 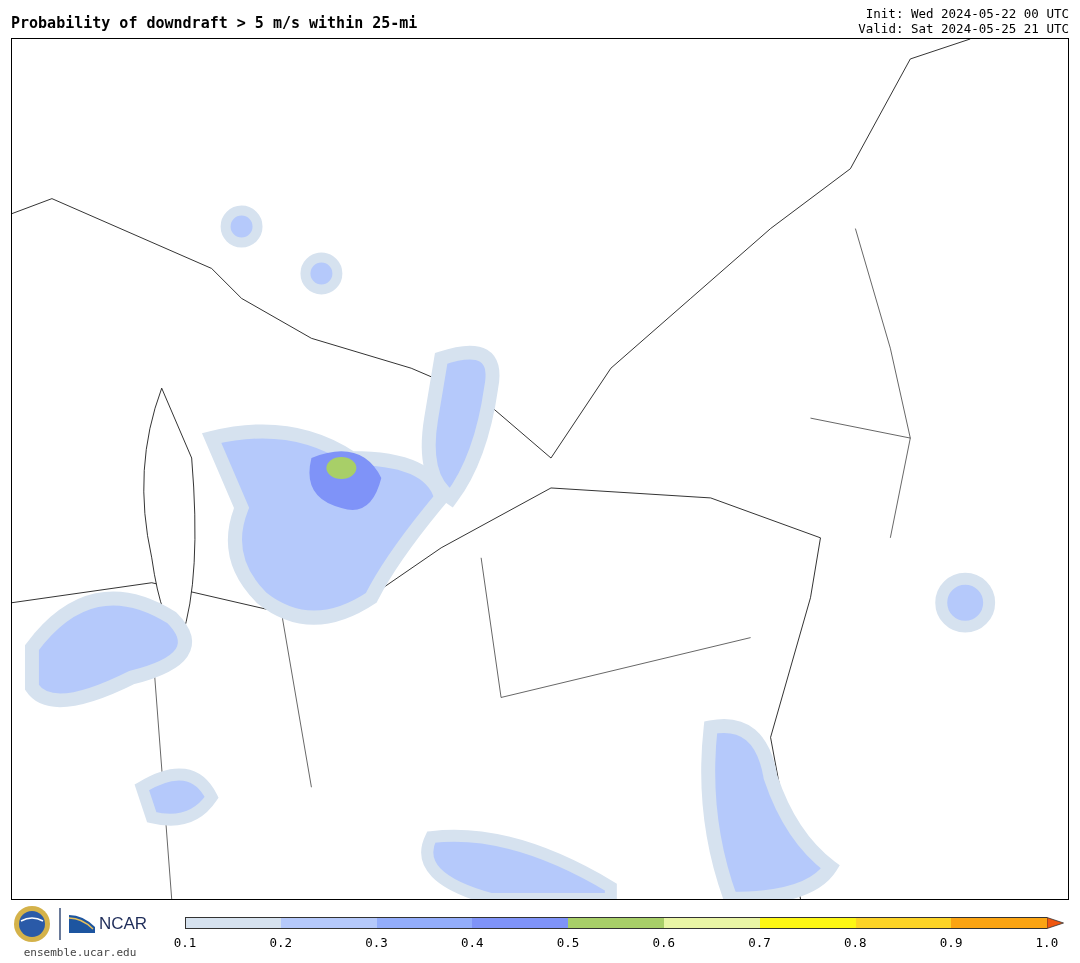 I want to click on swoosh-logo-icon, so click(x=81, y=924).